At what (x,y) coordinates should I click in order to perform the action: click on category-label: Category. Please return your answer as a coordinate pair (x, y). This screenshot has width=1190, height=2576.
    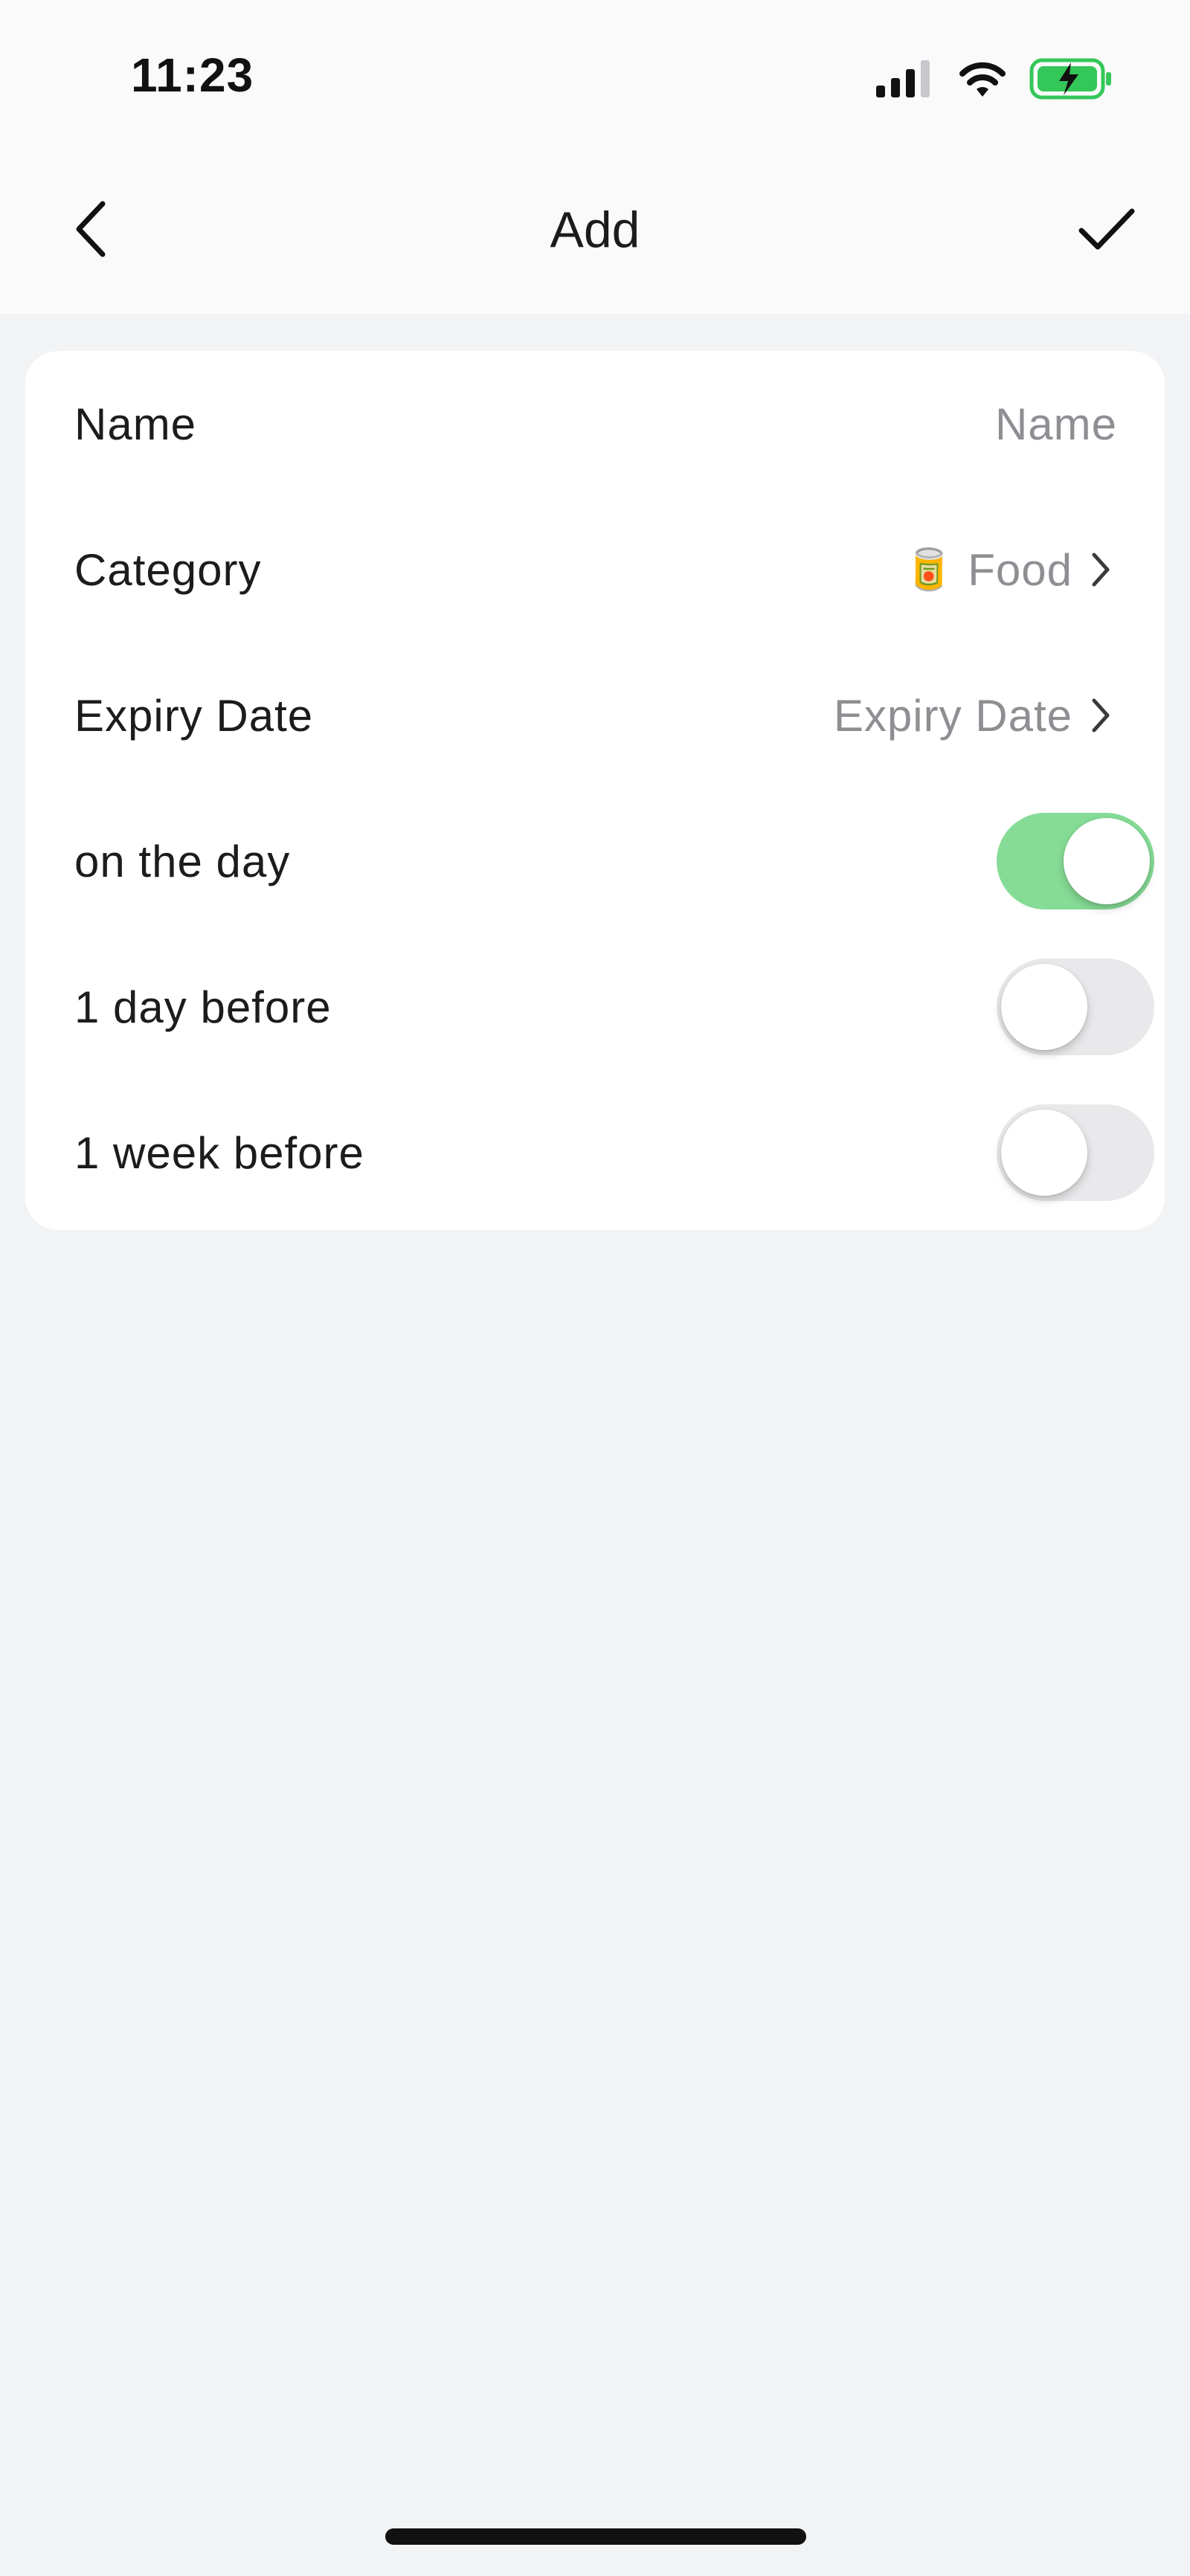
    Looking at the image, I should click on (168, 569).